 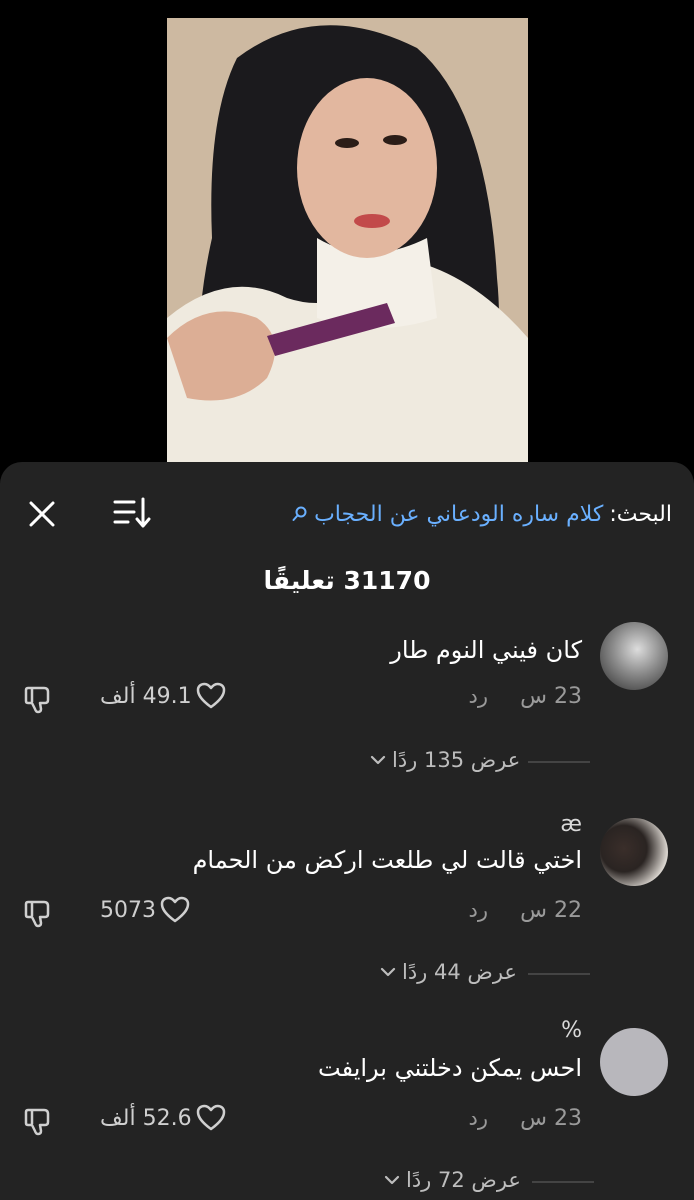 I want to click on comment-text: اختي قالت لي طلعت اركض من الحمام, so click(x=387, y=860).